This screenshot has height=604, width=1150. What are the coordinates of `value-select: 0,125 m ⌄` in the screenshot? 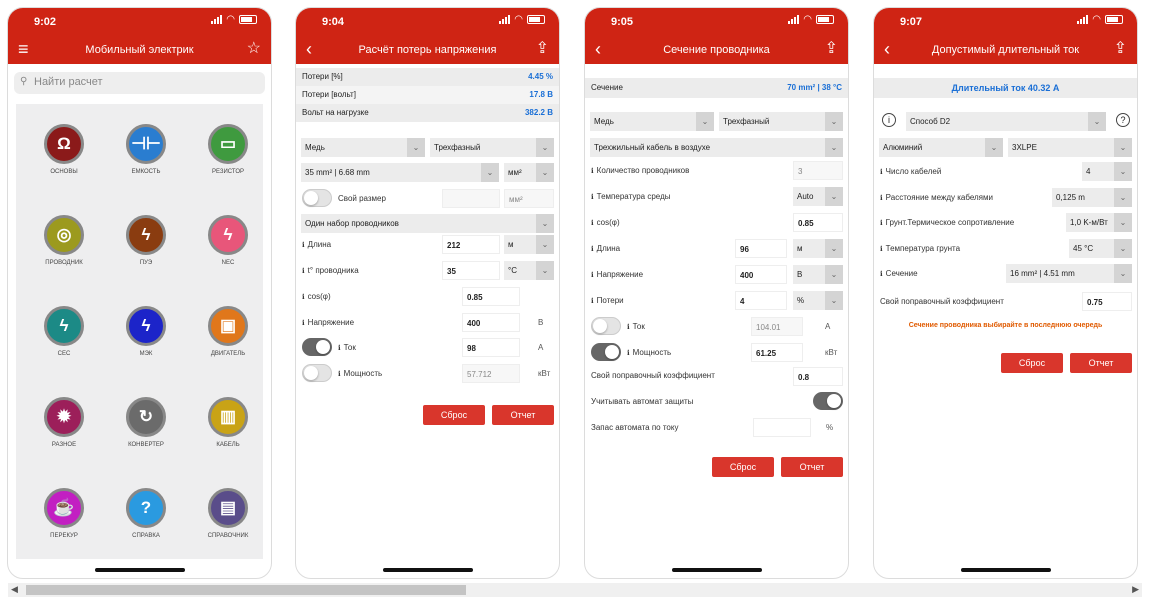 It's located at (1092, 197).